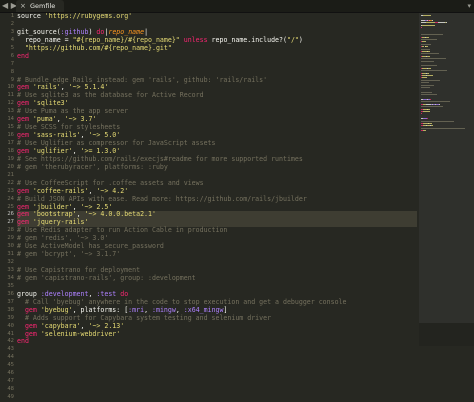  I want to click on code-token: # Use Puma as the app server, so click(72, 111).